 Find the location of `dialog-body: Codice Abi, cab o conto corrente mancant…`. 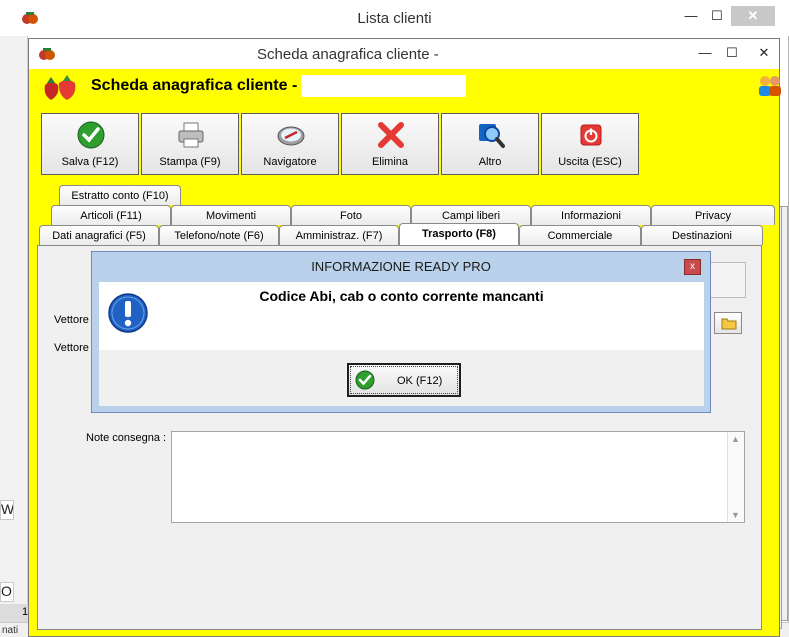

dialog-body: Codice Abi, cab o conto corrente mancant… is located at coordinates (401, 344).